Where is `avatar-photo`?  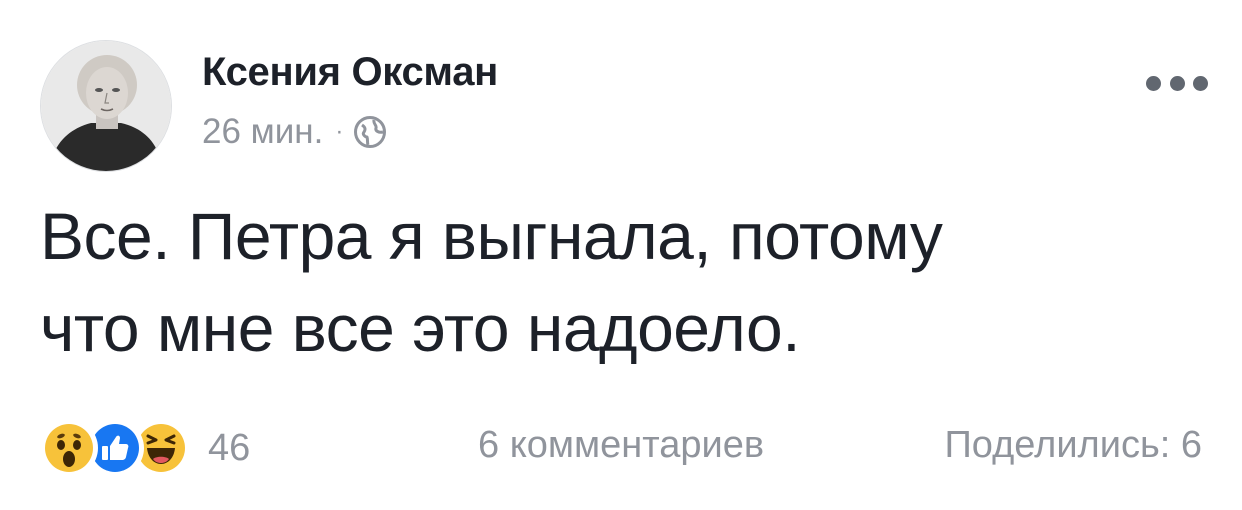
avatar-photo is located at coordinates (106, 106).